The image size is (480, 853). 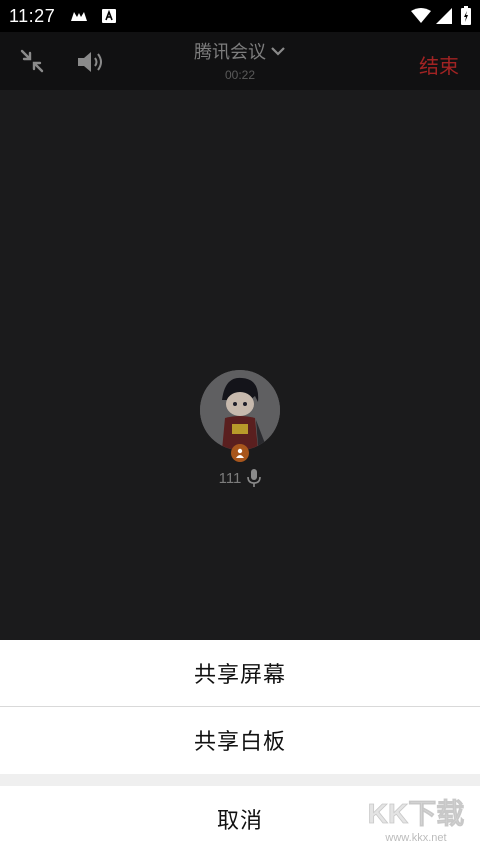 I want to click on participant-avatar, so click(x=240, y=410).